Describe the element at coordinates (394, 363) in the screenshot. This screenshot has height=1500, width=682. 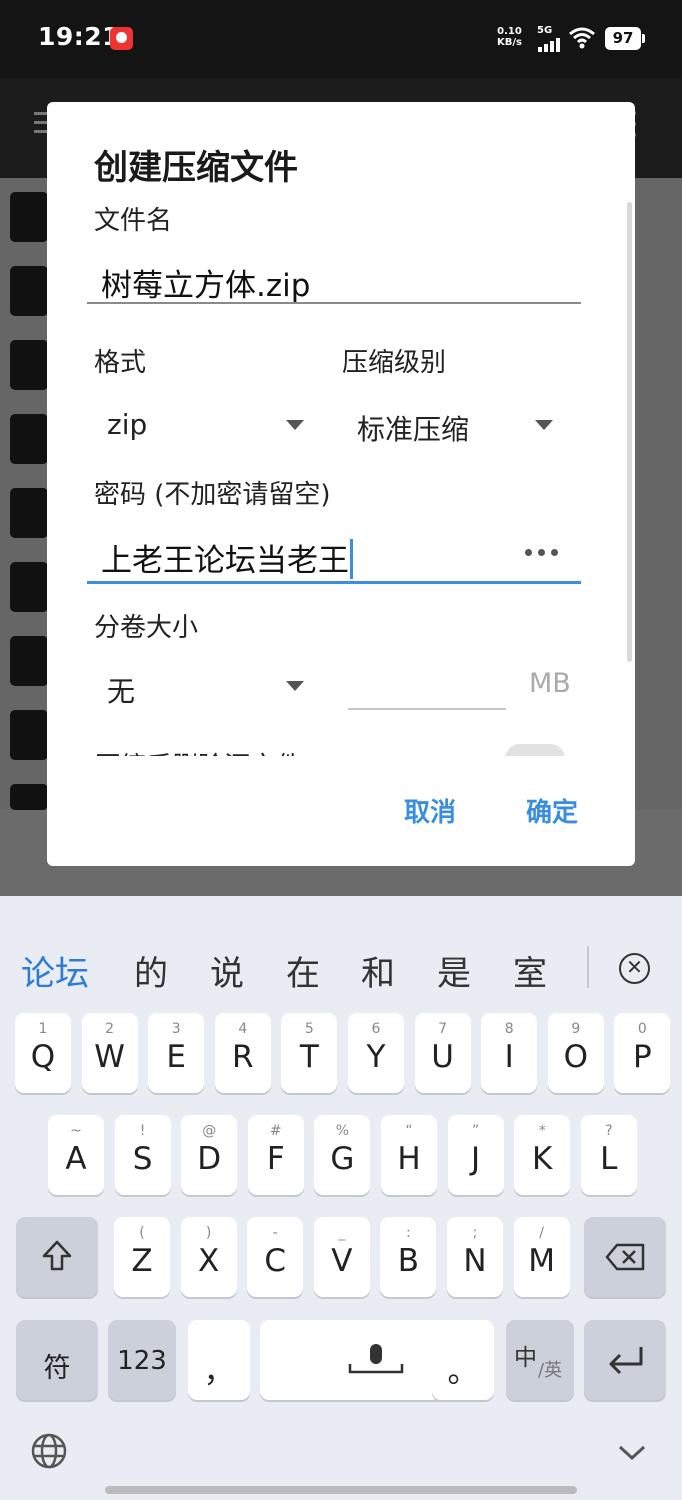
I see `compression-level-label: 压缩级别` at that location.